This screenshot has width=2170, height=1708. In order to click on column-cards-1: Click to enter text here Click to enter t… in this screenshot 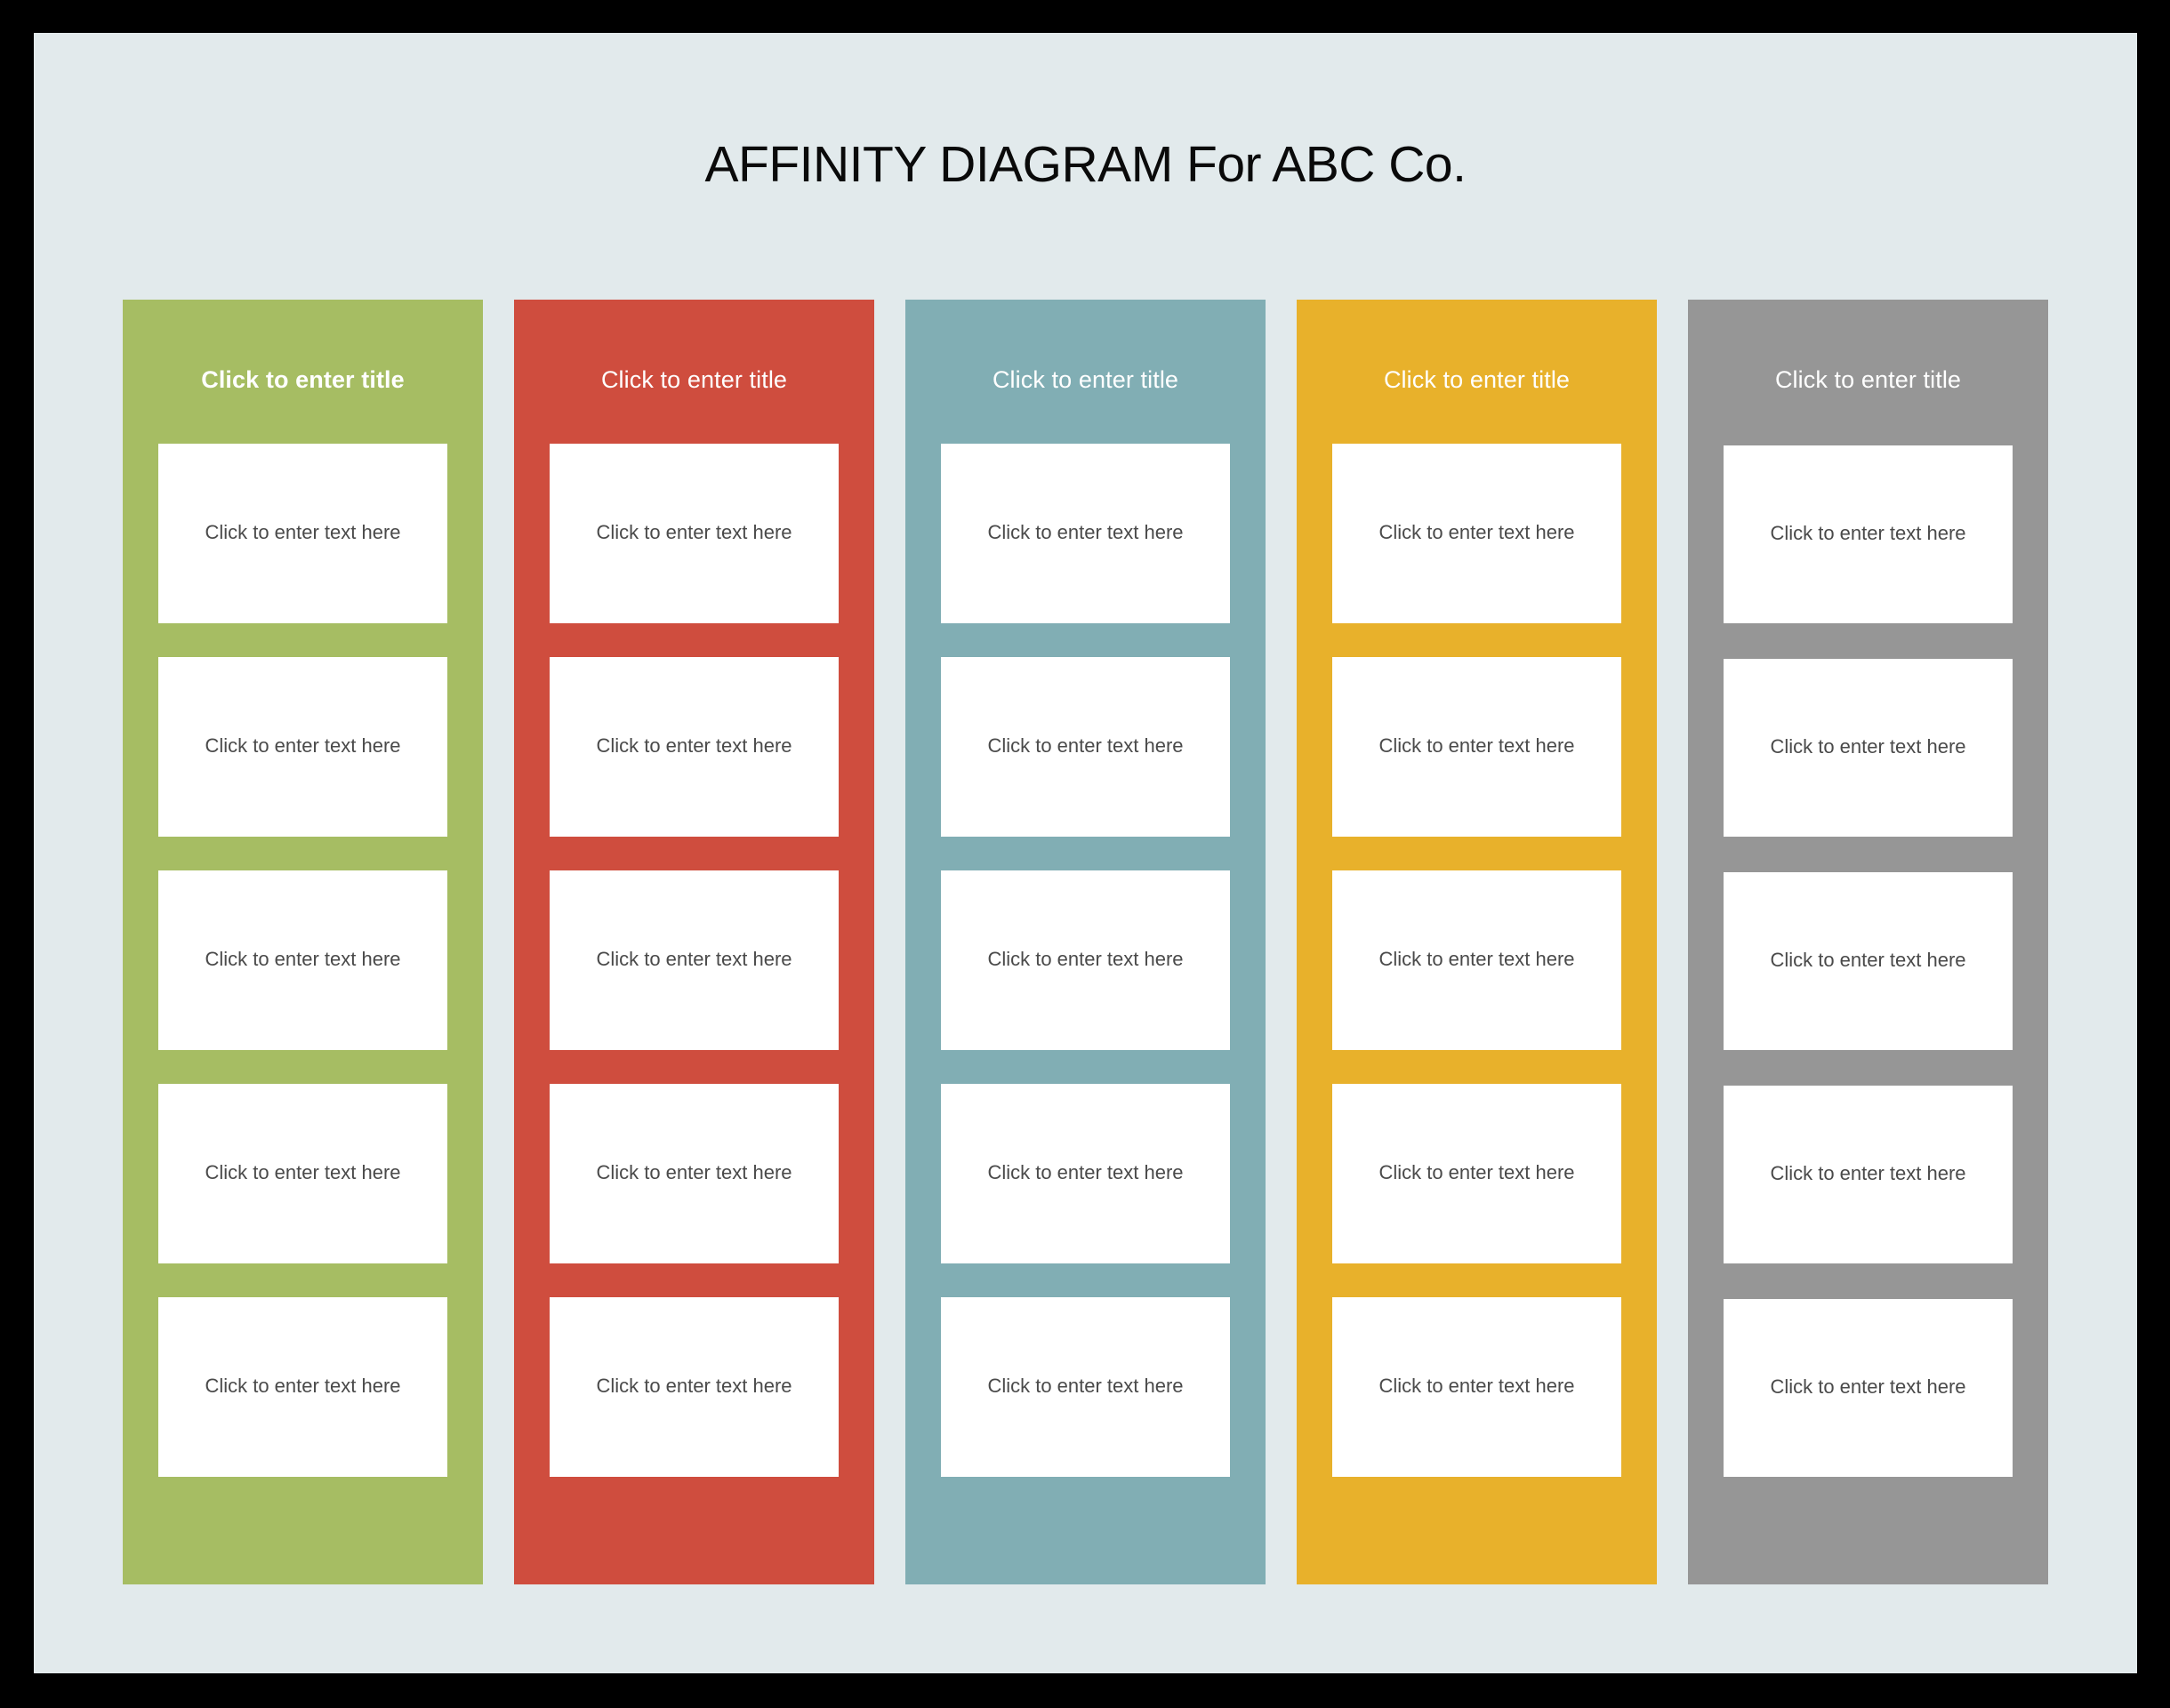, I will do `click(303, 1013)`.